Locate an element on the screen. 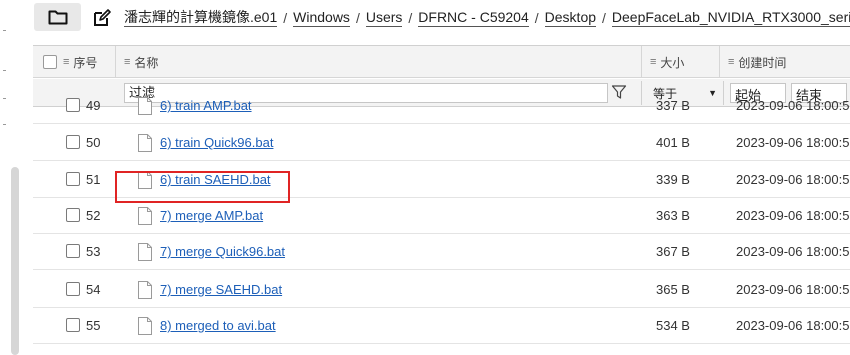 The width and height of the screenshot is (850, 355). left-gutter is located at coordinates (11, 177).